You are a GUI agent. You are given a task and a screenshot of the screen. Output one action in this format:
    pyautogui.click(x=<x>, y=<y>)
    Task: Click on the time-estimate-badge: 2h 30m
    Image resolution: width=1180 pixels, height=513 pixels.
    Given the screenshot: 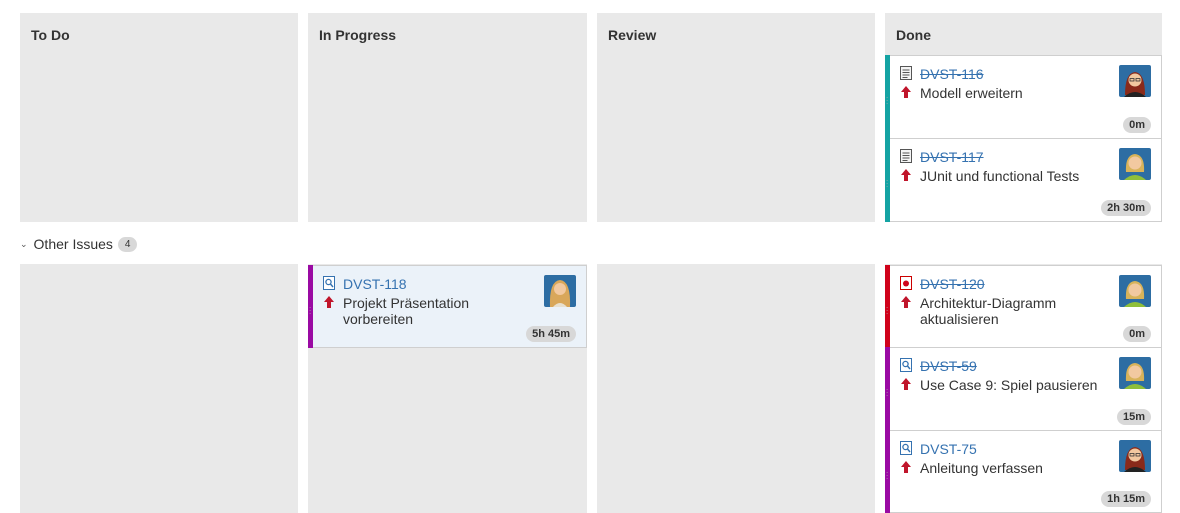 What is the action you would take?
    pyautogui.click(x=1126, y=208)
    